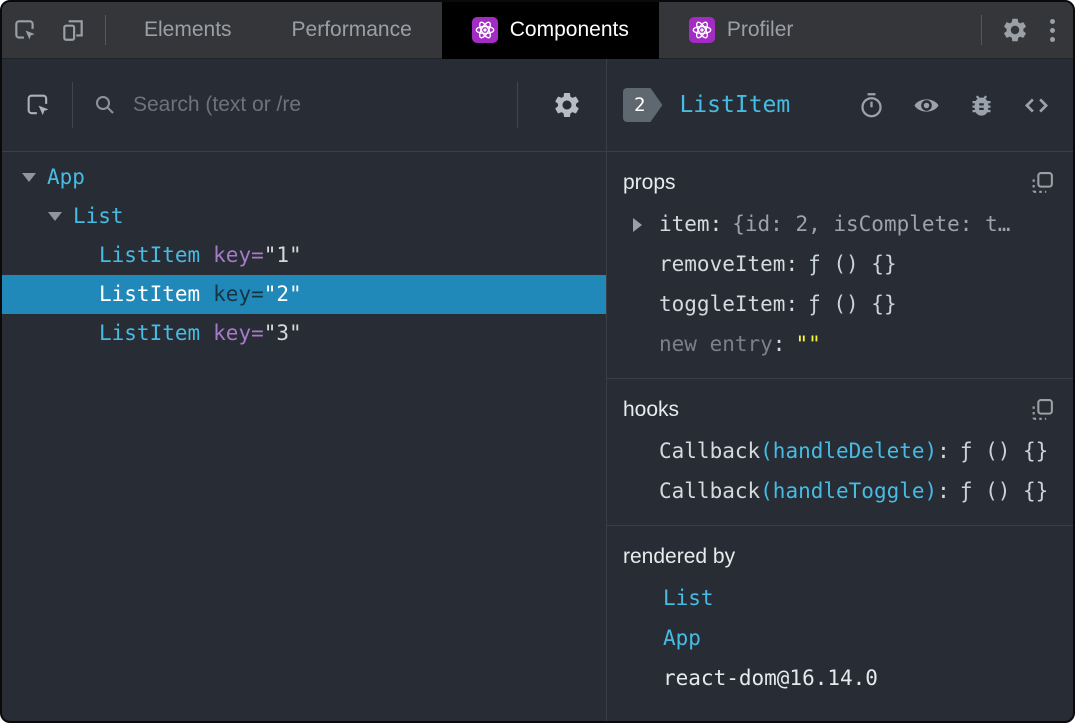  I want to click on device-toolbar-icon, so click(73, 30).